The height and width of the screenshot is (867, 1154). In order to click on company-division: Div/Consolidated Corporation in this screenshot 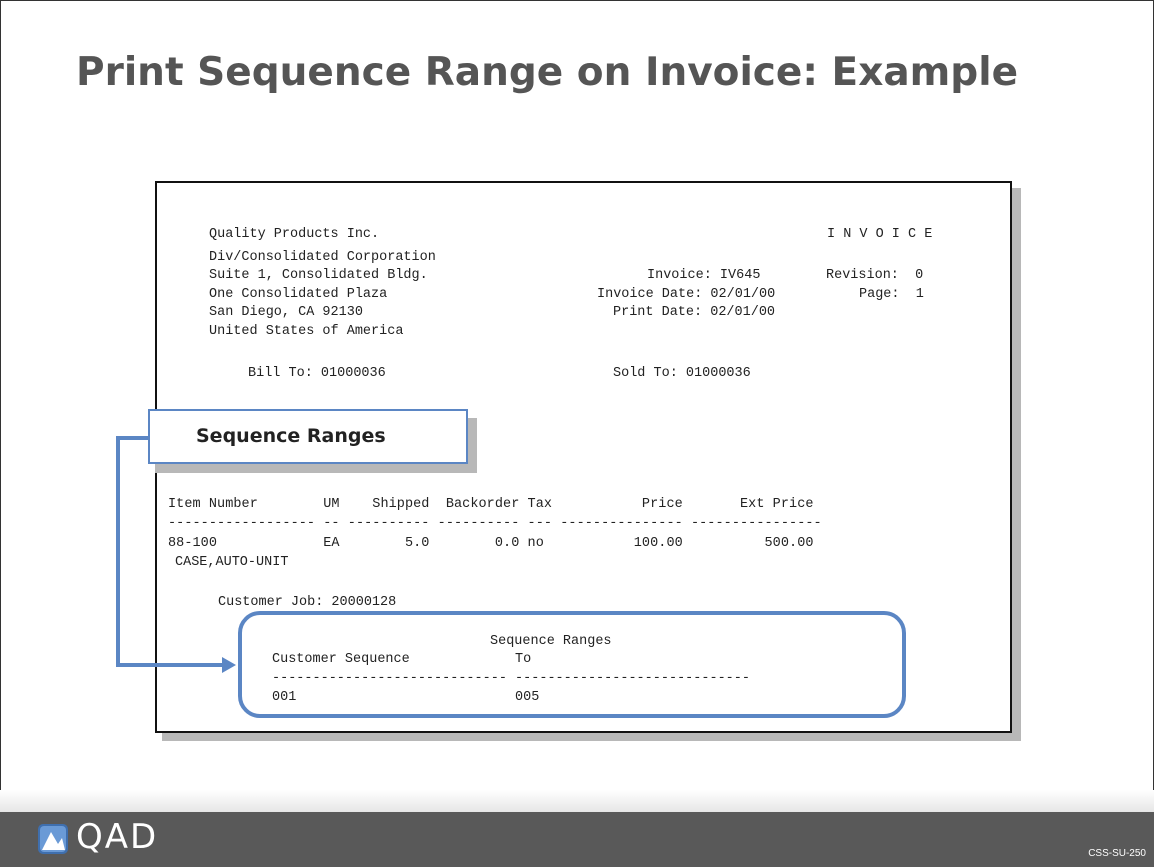, I will do `click(322, 257)`.